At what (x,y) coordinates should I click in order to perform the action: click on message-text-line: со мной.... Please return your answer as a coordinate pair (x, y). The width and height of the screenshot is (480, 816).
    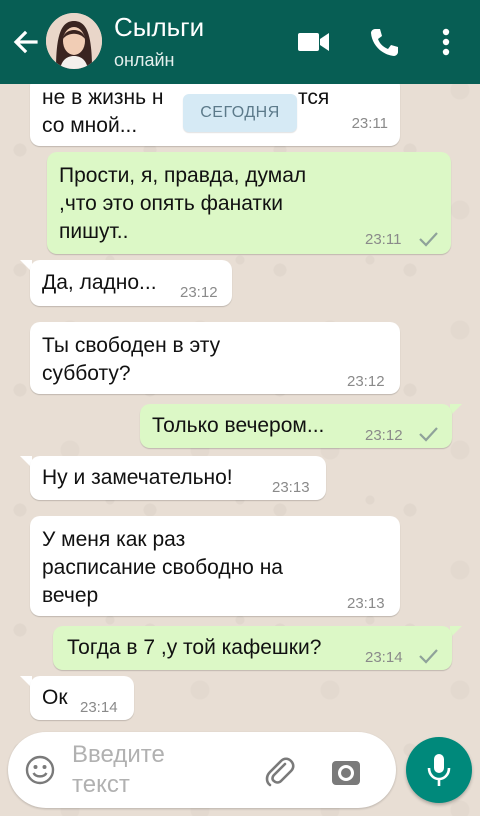
    Looking at the image, I should click on (90, 125).